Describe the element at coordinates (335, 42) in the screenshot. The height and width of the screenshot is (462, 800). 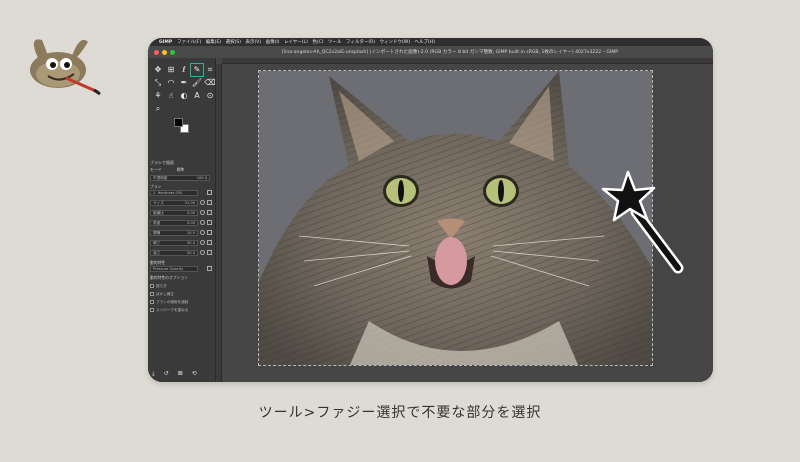
I see `menu-tools: ツール` at that location.